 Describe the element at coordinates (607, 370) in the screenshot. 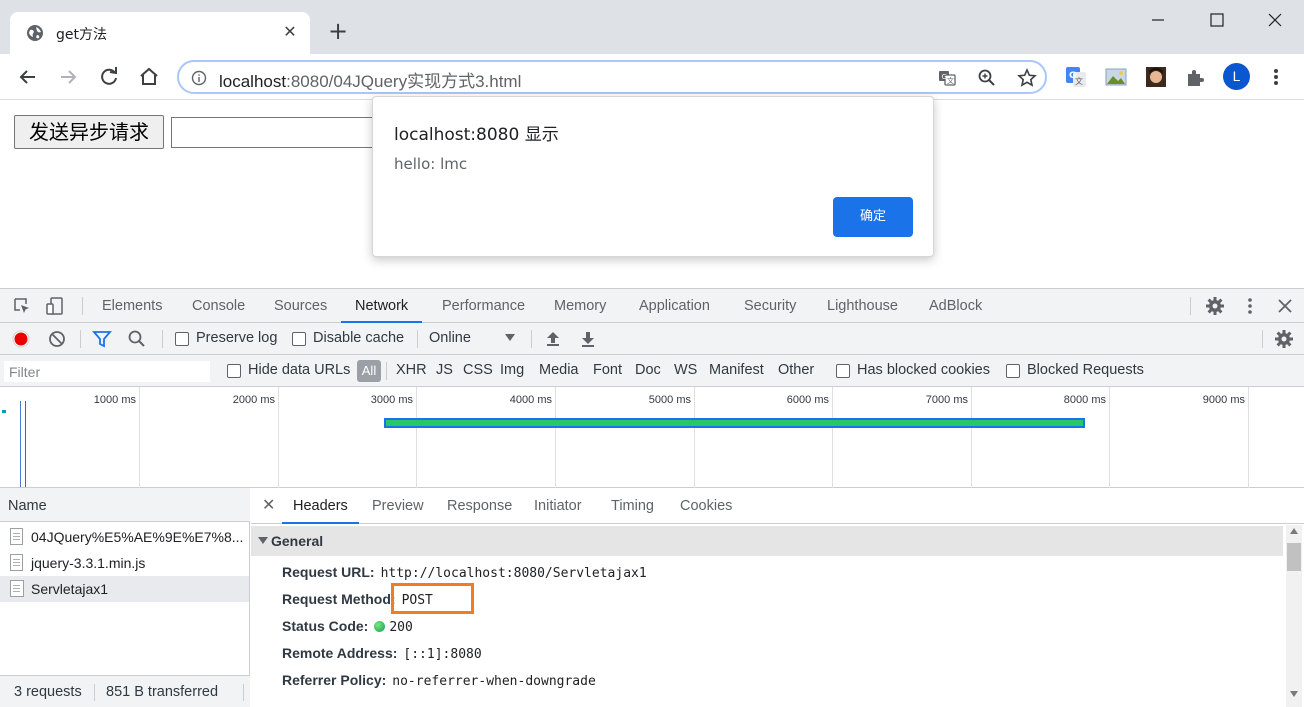

I see `filter-type-font: Font` at that location.